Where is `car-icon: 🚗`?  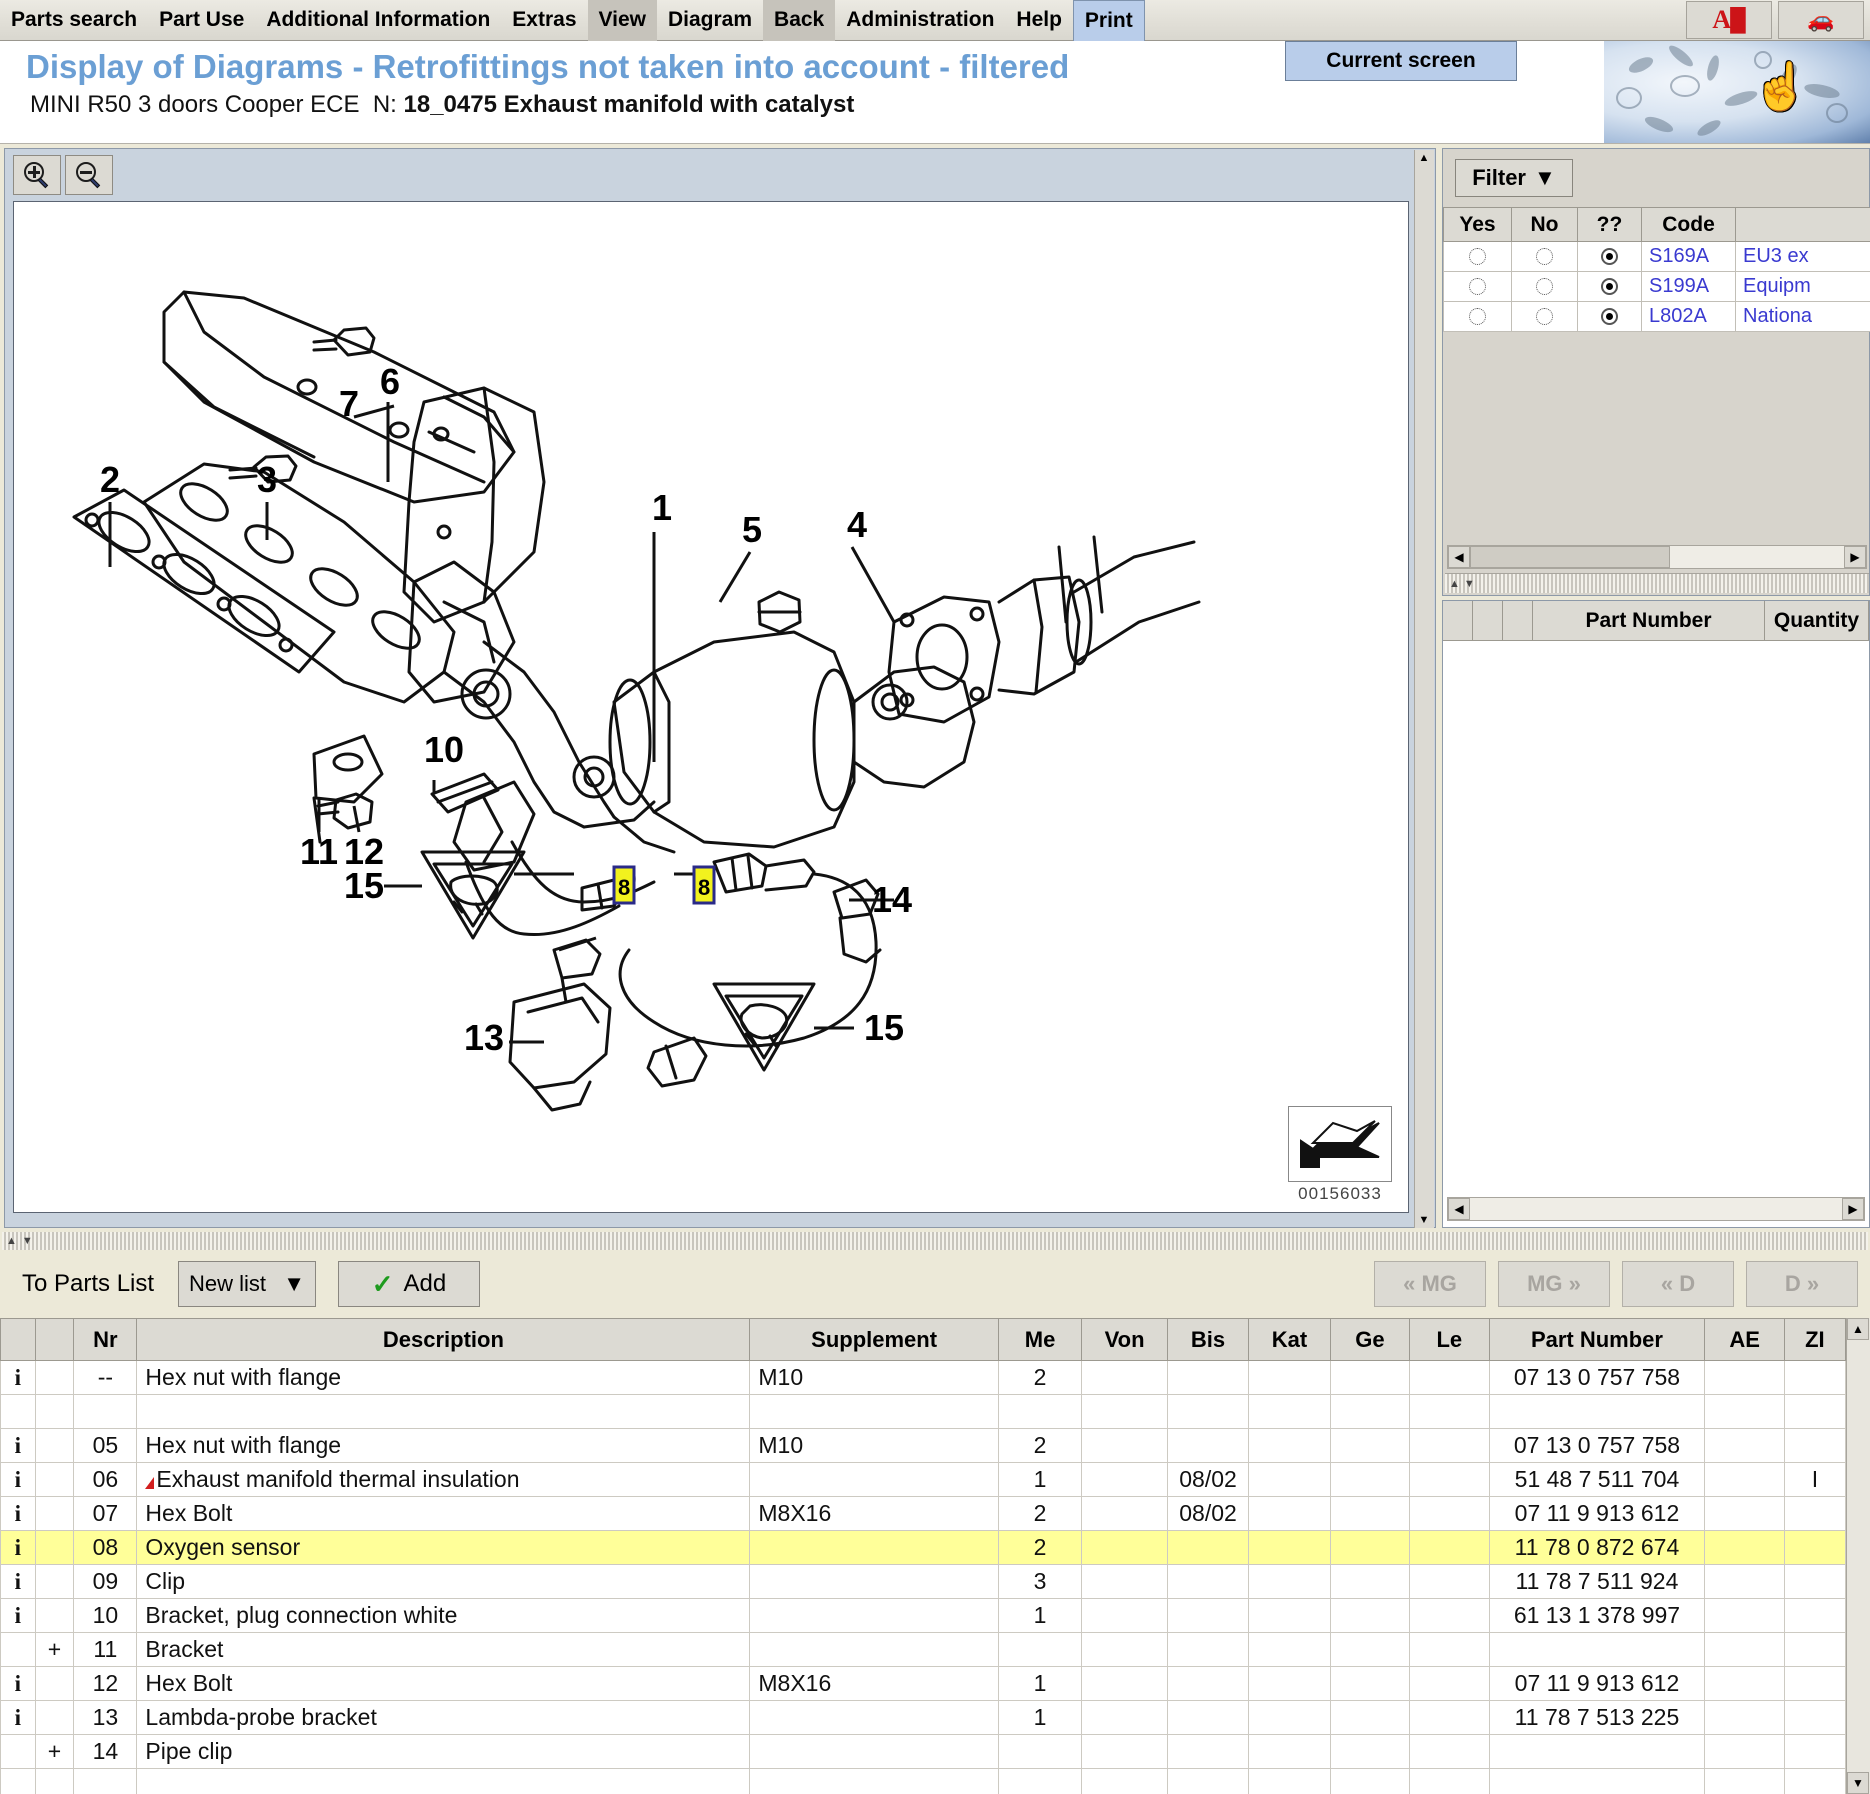 car-icon: 🚗 is located at coordinates (1821, 19).